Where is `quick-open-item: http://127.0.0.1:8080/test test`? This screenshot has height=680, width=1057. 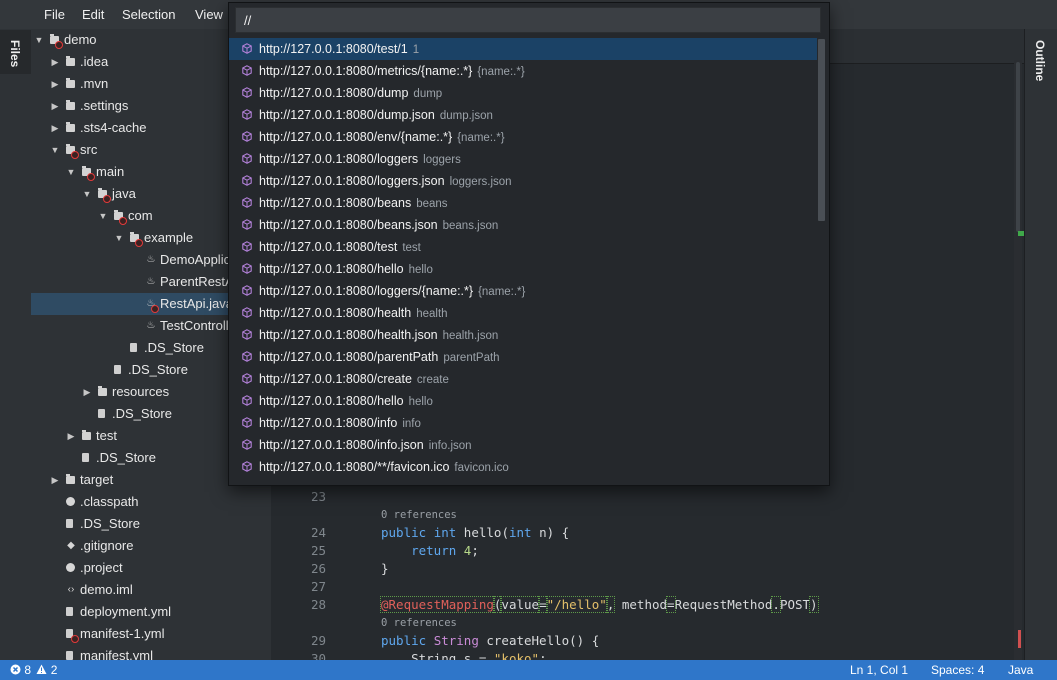
quick-open-item: http://127.0.0.1:8080/test test is located at coordinates (523, 247).